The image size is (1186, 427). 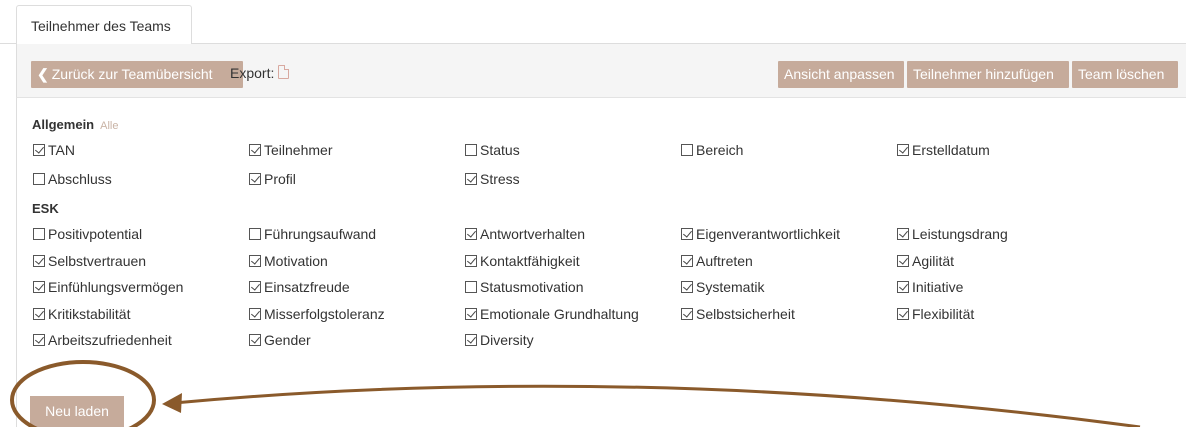 I want to click on pdf-export-icon, so click(x=283, y=72).